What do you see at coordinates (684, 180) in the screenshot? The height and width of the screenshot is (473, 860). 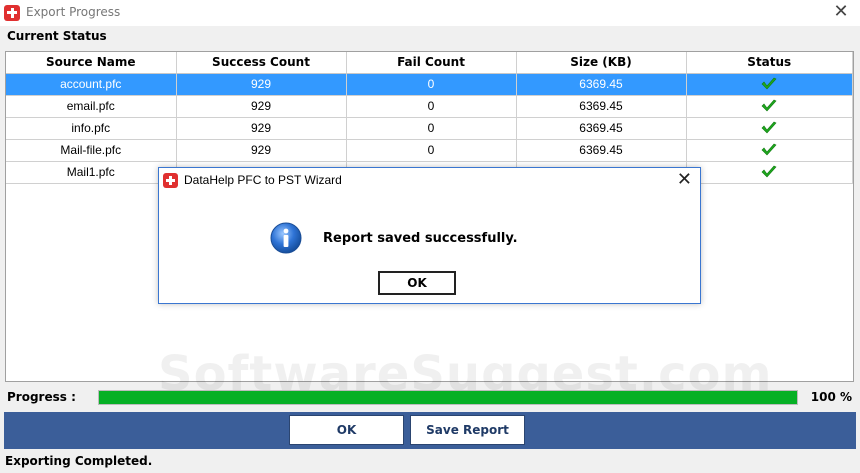 I see `dialog-close-button: ✕` at bounding box center [684, 180].